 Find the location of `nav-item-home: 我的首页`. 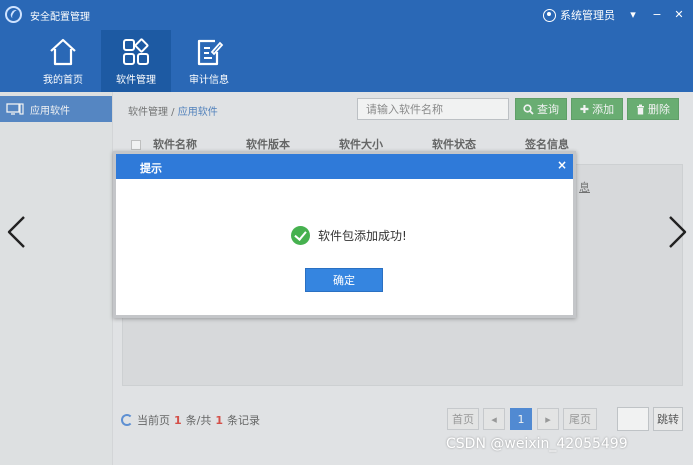

nav-item-home: 我的首页 is located at coordinates (63, 61).